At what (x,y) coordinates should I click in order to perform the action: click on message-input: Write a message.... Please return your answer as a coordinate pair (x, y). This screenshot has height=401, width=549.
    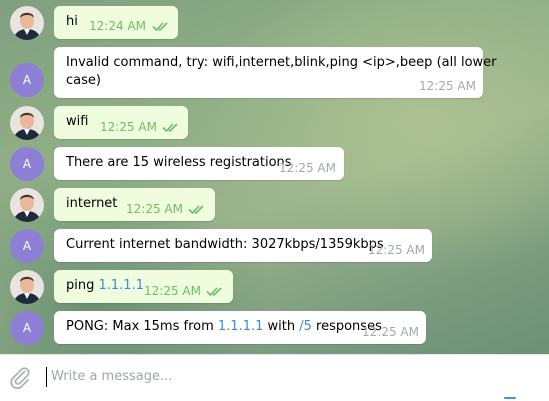
    Looking at the image, I should click on (111, 376).